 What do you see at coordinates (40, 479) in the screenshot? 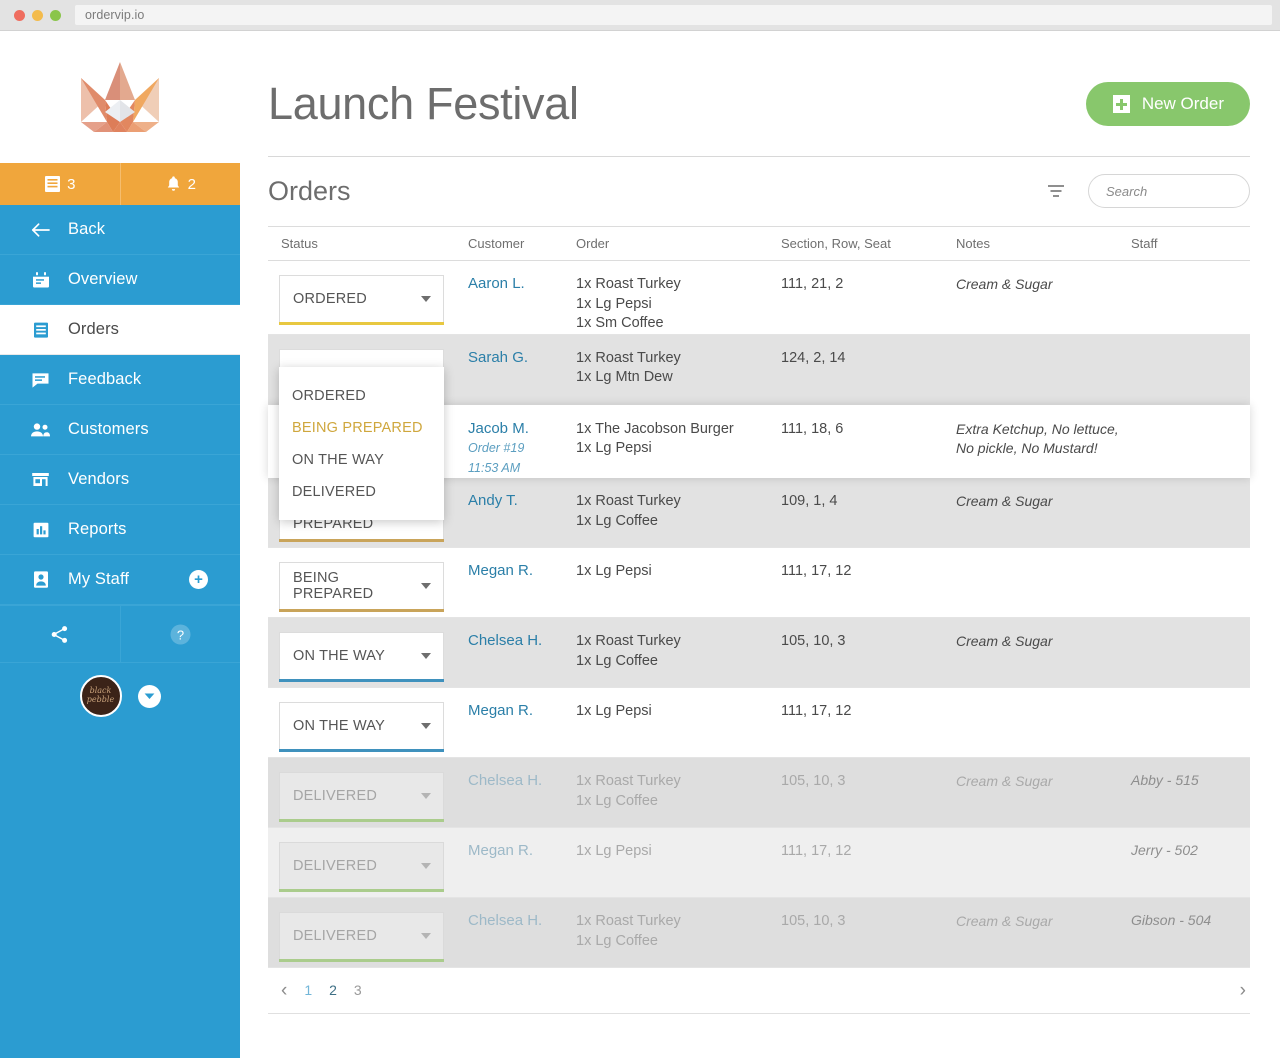
I see `store-icon` at bounding box center [40, 479].